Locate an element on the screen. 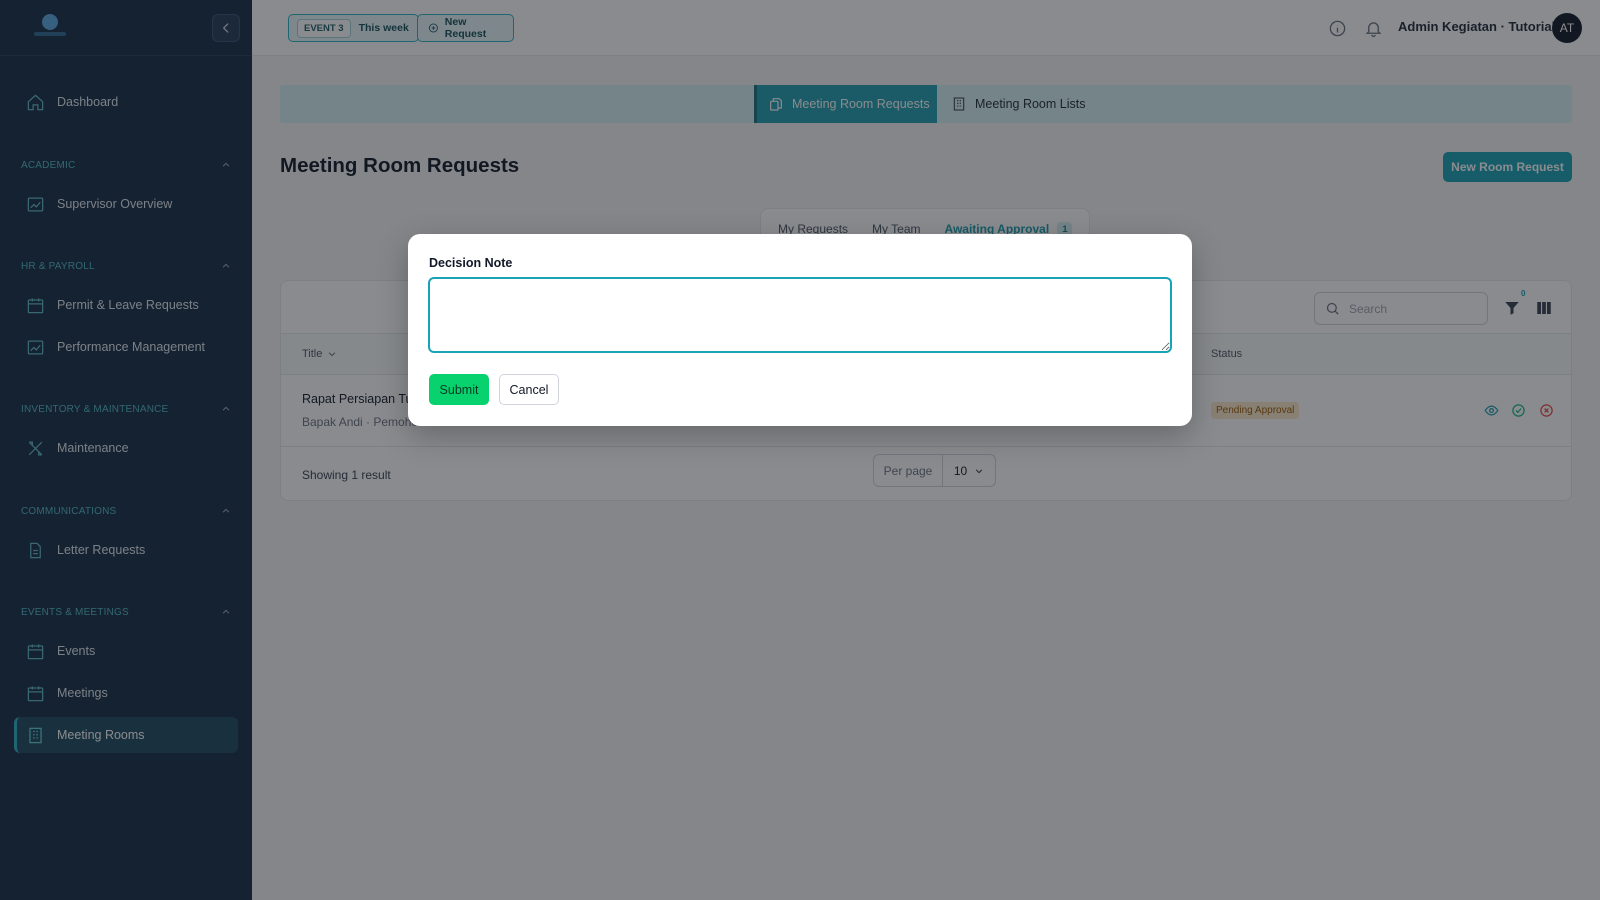  decision-note-modal: Decision Note Submit Cancel is located at coordinates (800, 330).